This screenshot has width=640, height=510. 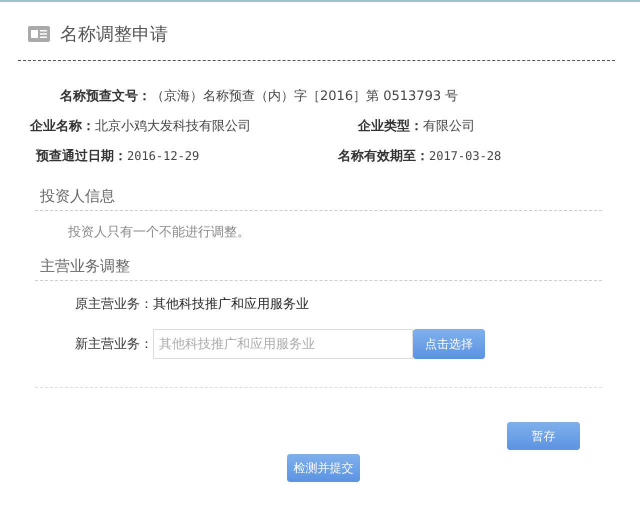 What do you see at coordinates (62, 126) in the screenshot?
I see `field-label: 企业名称：` at bounding box center [62, 126].